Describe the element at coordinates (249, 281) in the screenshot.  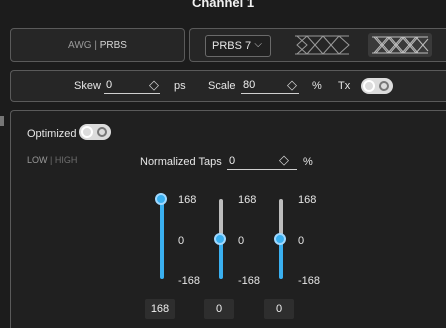
I see `tap2-min-label: -168` at that location.